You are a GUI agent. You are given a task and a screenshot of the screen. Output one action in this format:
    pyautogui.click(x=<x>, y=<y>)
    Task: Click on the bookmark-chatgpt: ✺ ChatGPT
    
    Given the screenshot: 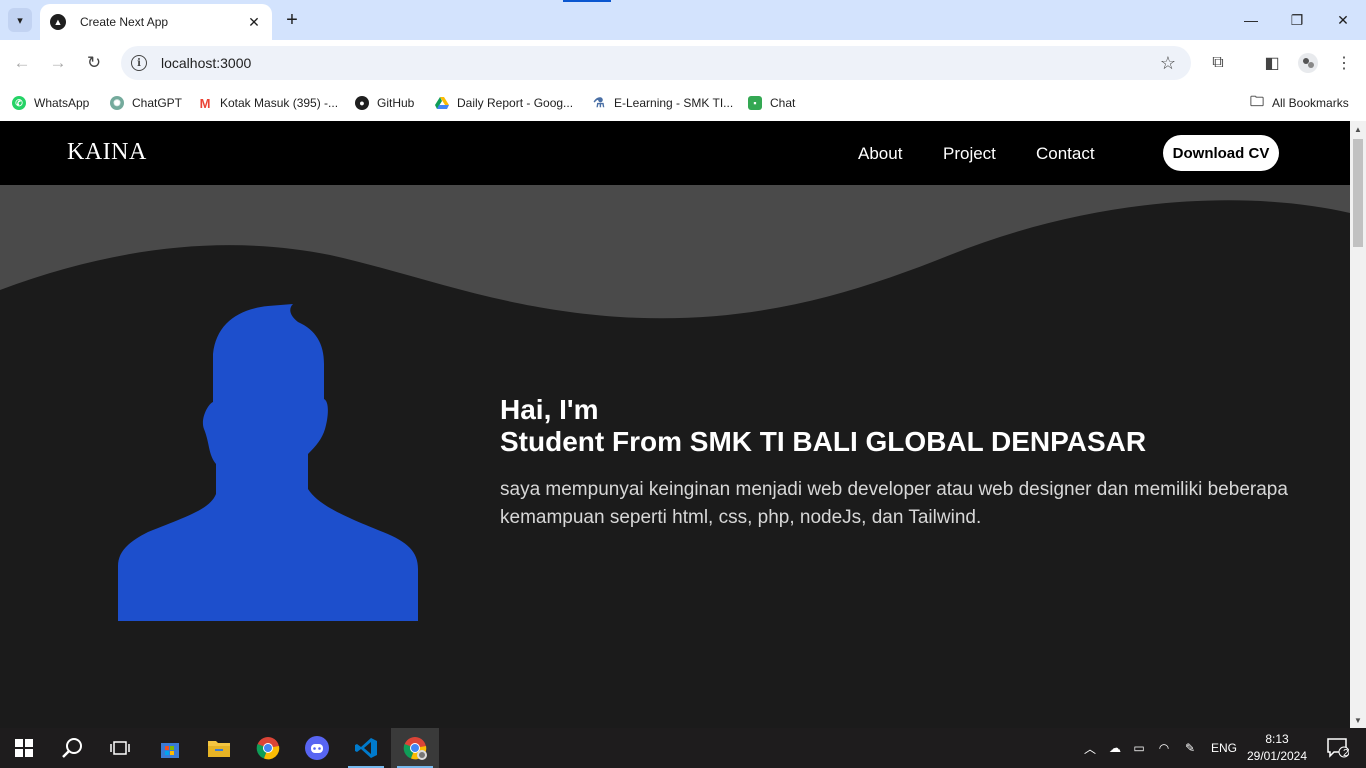 What is the action you would take?
    pyautogui.click(x=146, y=103)
    